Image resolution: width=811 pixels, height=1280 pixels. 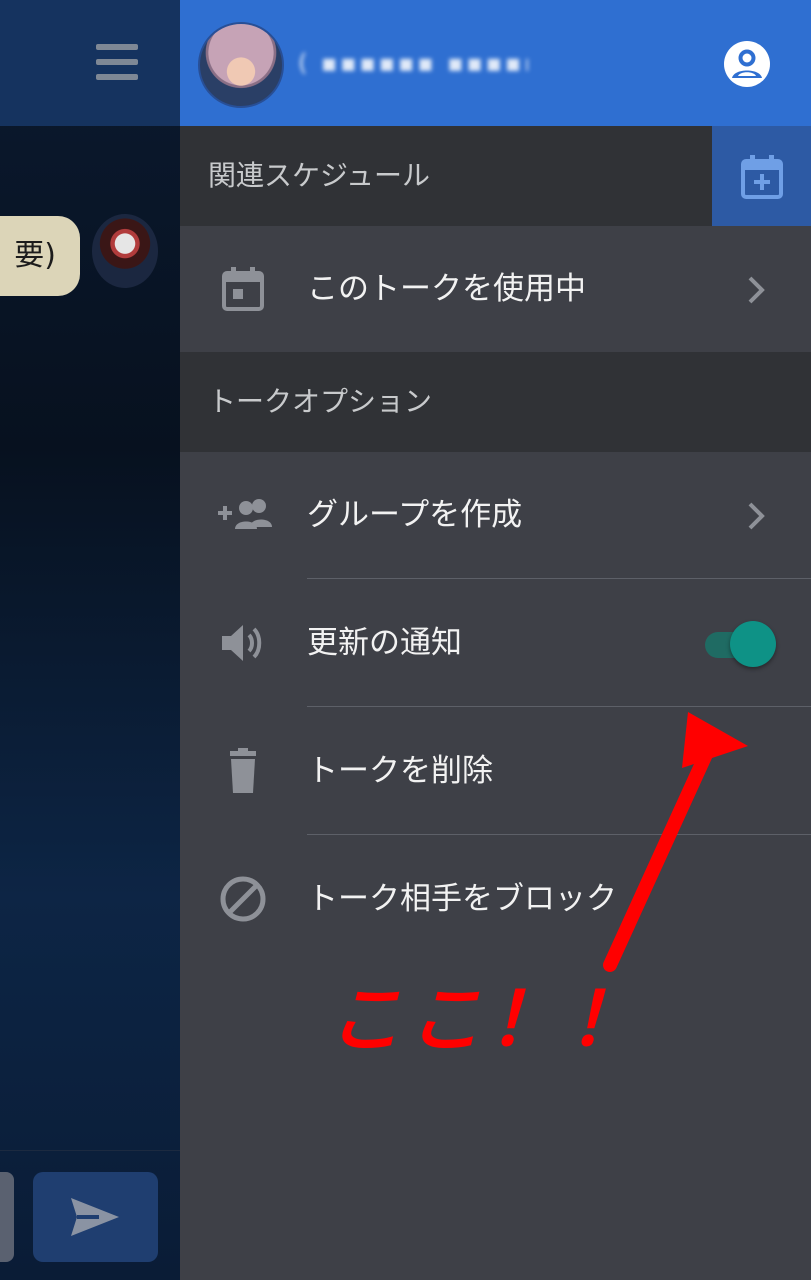 I want to click on chat-header, so click(x=90, y=63).